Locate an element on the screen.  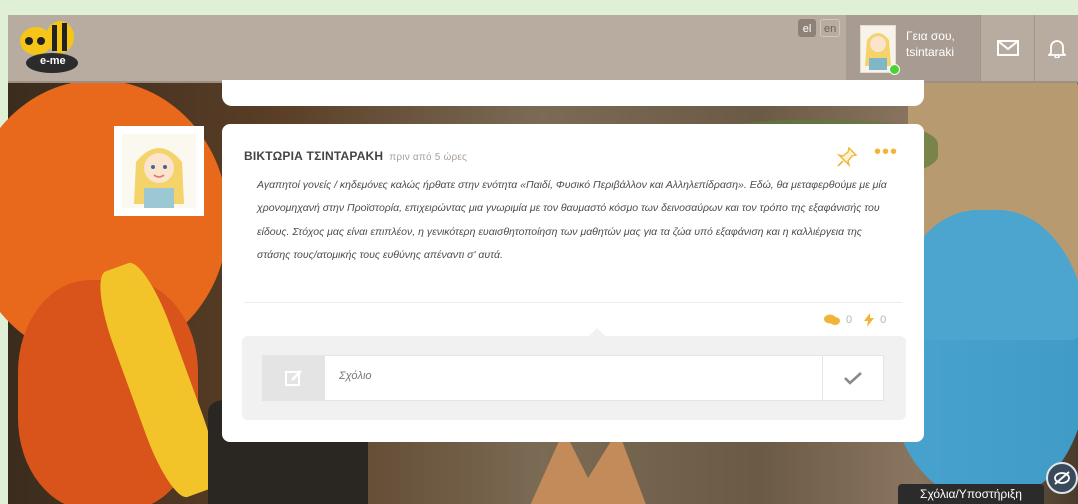
user-avatar is located at coordinates (880, 50).